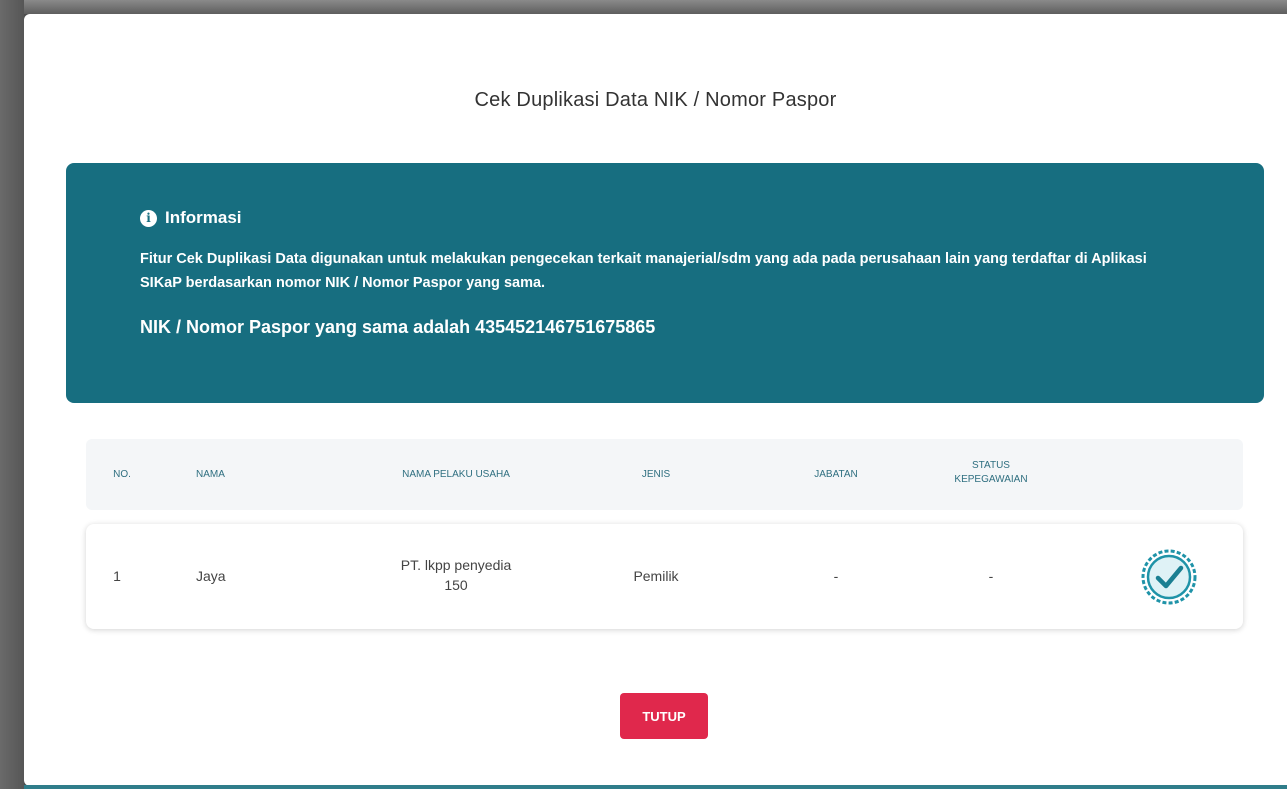  What do you see at coordinates (655, 100) in the screenshot?
I see `modal-title: Cek Duplikasi Data NIK / Nomor Paspor` at bounding box center [655, 100].